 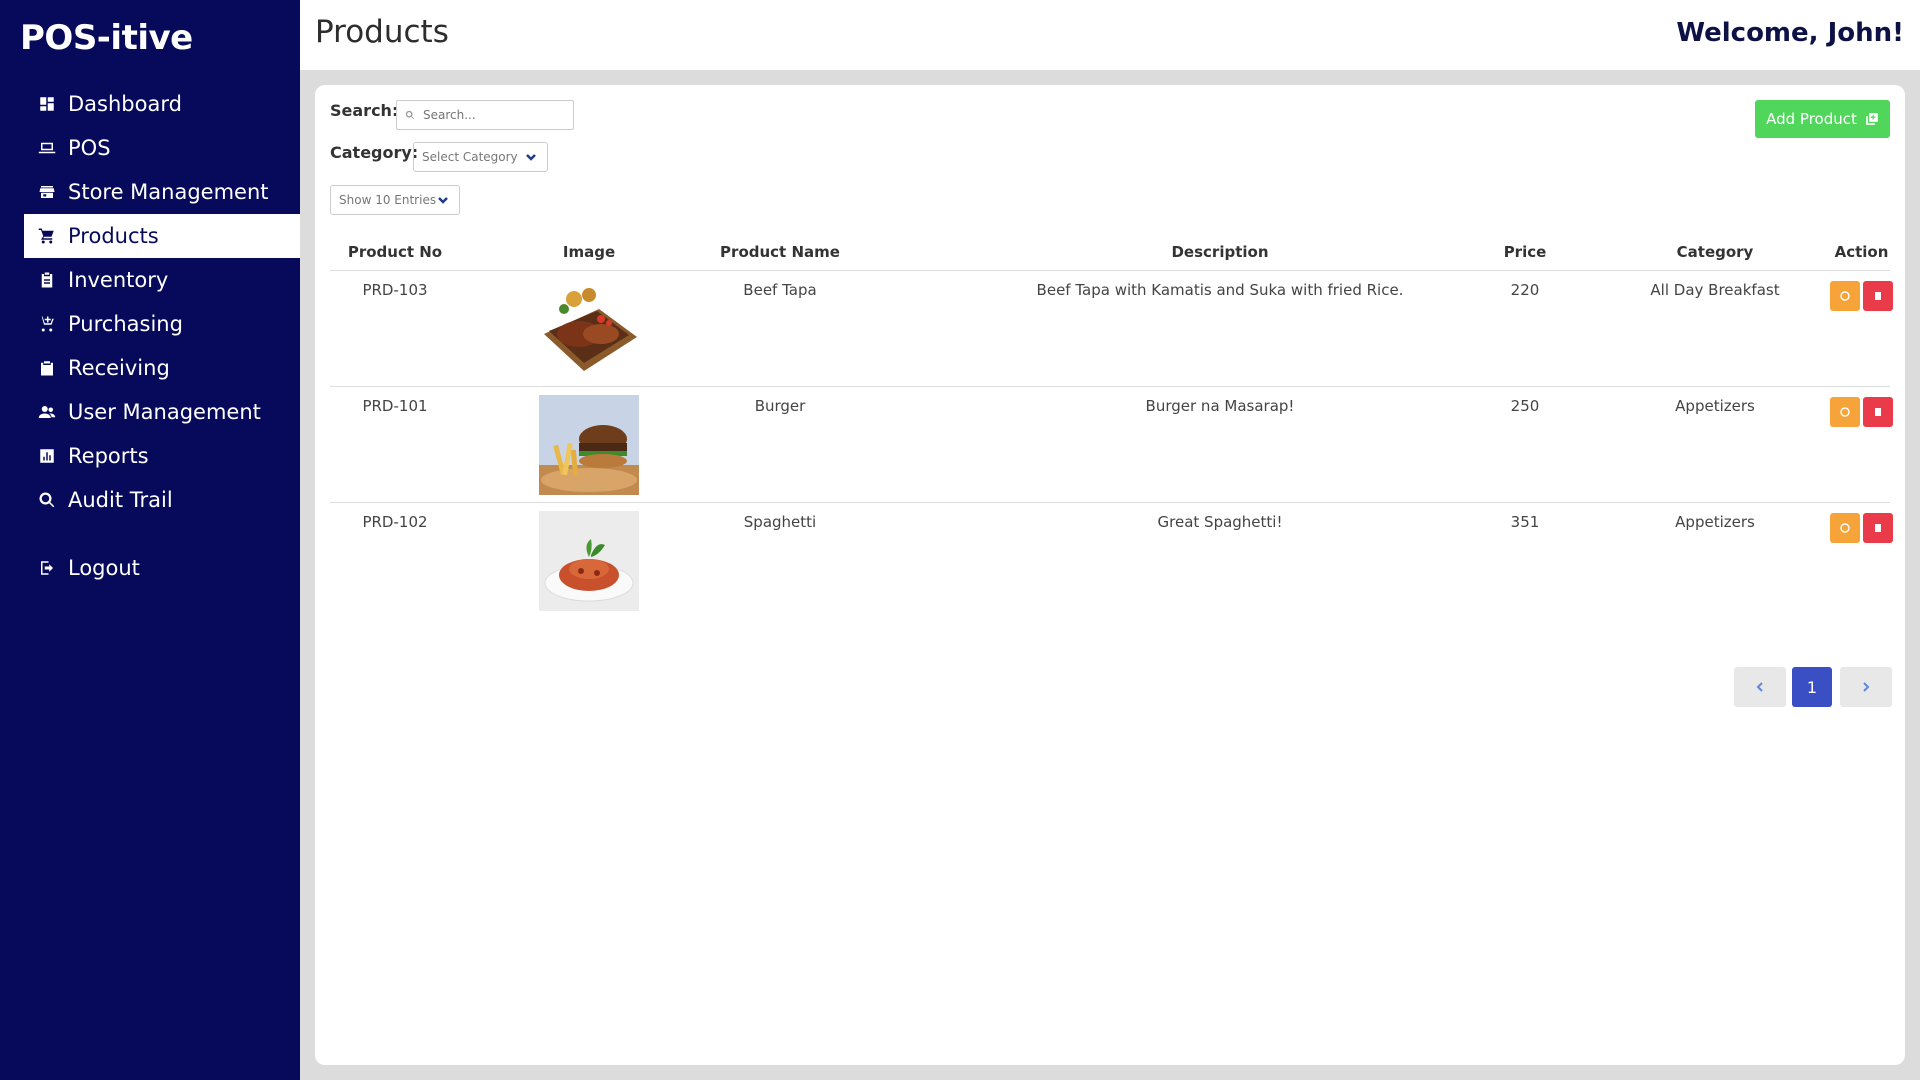 I want to click on pagination-next-button, so click(x=1866, y=687).